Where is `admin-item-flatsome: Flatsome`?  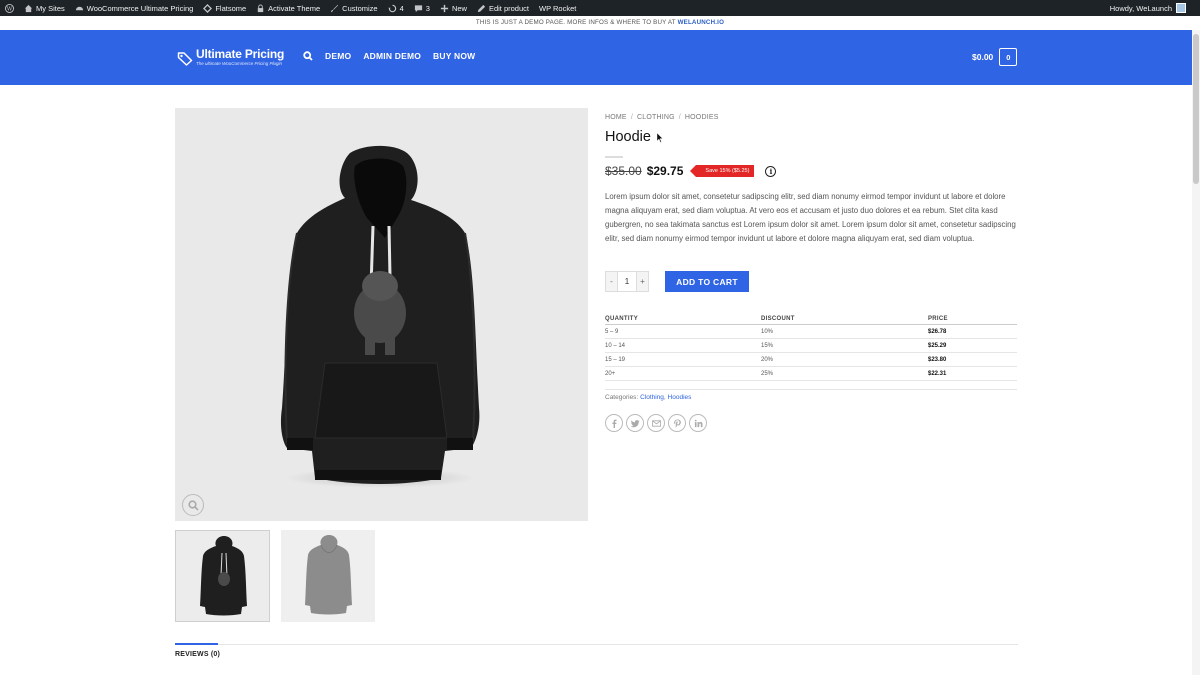
admin-item-flatsome: Flatsome is located at coordinates (224, 8).